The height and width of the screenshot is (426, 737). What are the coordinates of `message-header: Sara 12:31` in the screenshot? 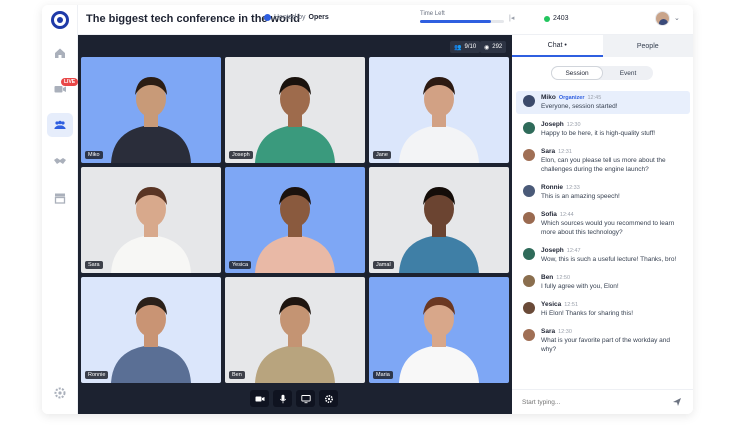 It's located at (613, 151).